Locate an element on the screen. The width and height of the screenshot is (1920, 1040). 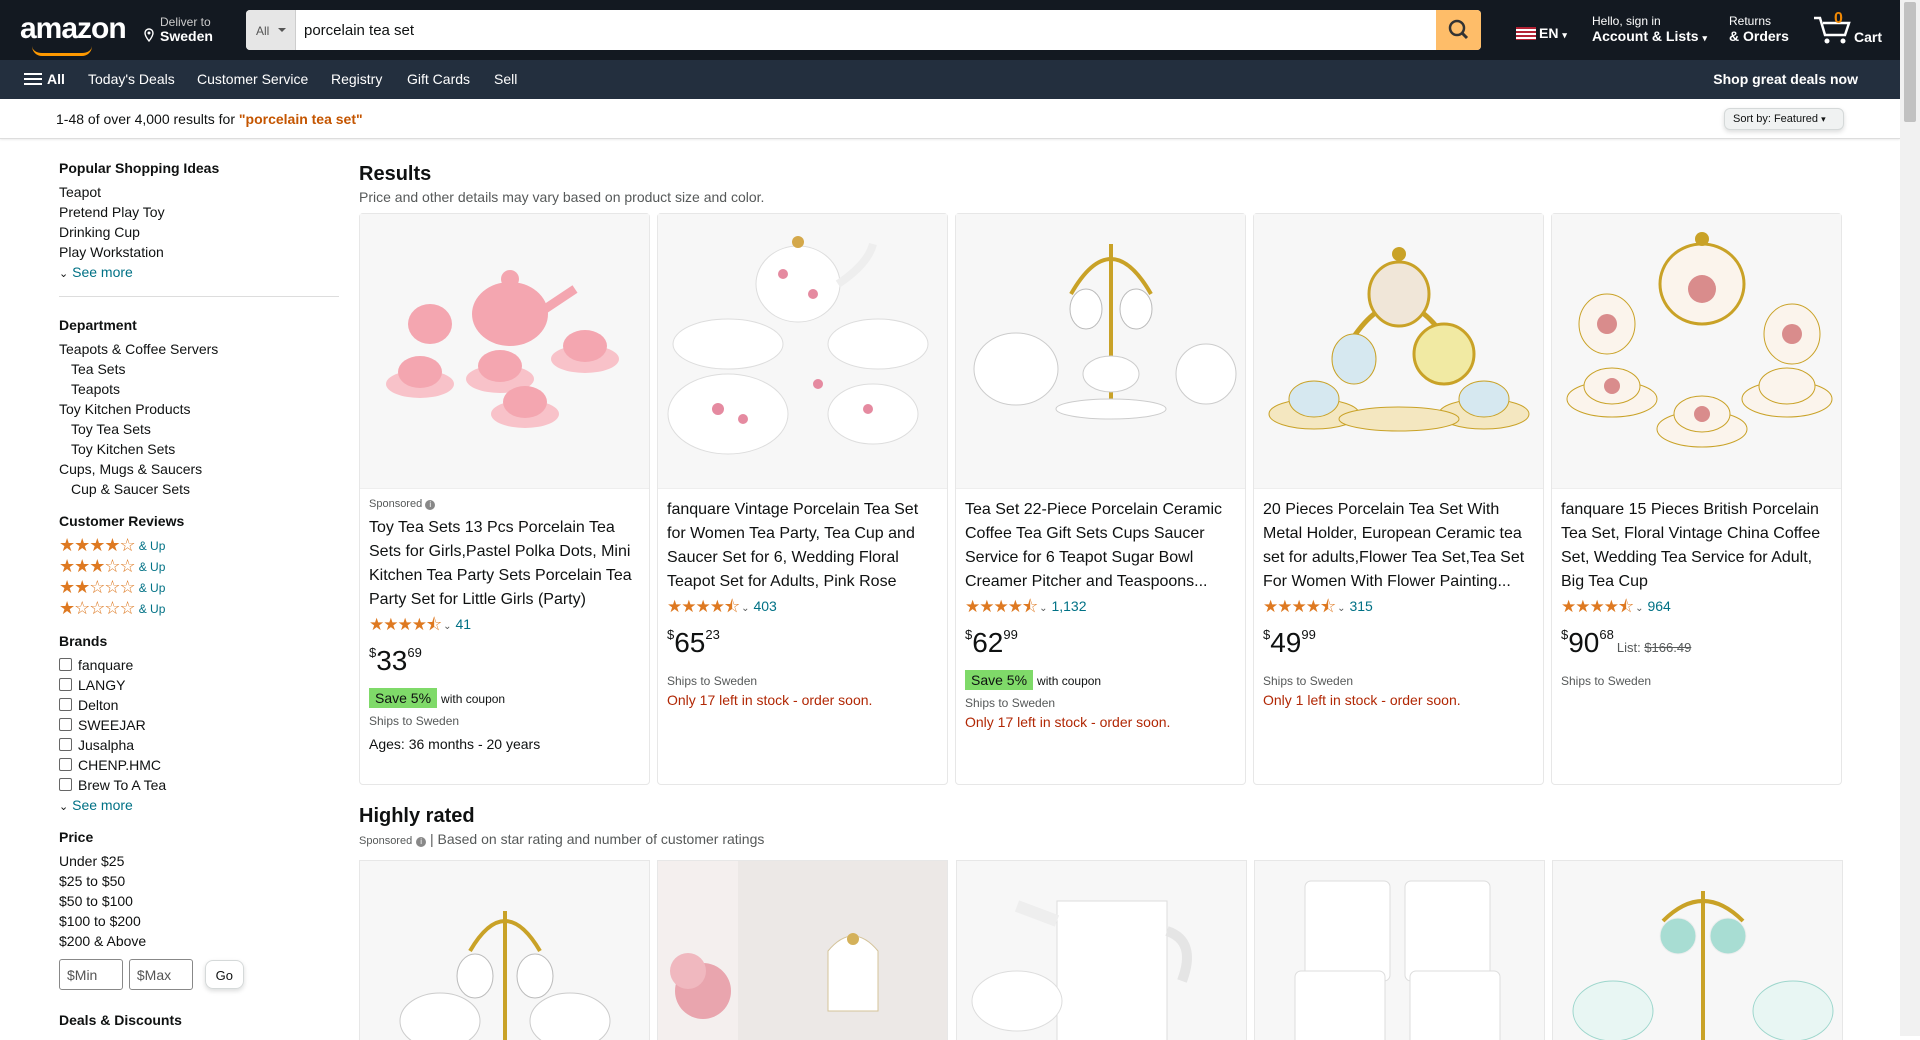
brand-filter-item: Brew To A Tea is located at coordinates (199, 785).